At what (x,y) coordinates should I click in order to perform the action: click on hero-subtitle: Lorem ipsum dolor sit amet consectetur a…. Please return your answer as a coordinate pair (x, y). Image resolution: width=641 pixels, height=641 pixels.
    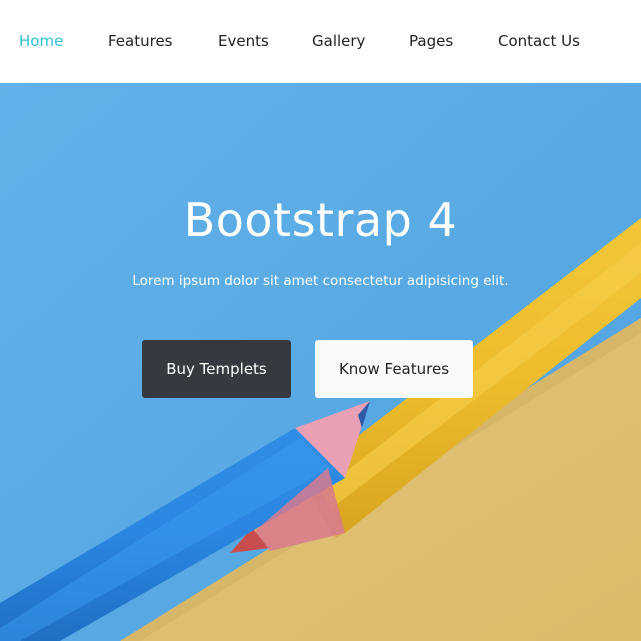
    Looking at the image, I should click on (320, 281).